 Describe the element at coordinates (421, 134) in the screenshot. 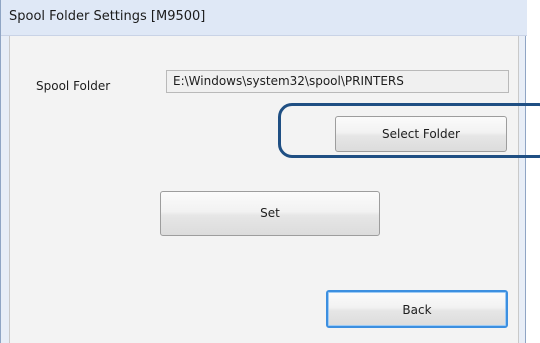

I see `select-folder-button: Select Folder` at that location.